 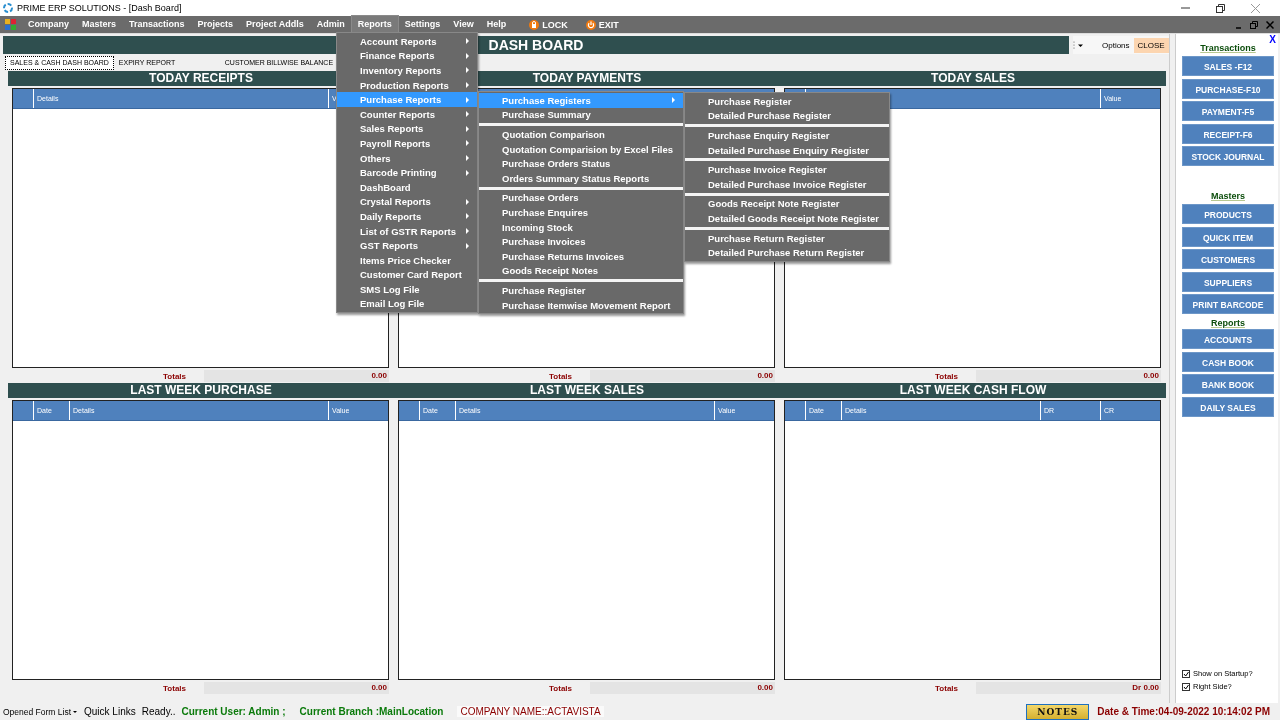 I want to click on form-list-dropdown: Opened Form List, so click(x=40, y=711).